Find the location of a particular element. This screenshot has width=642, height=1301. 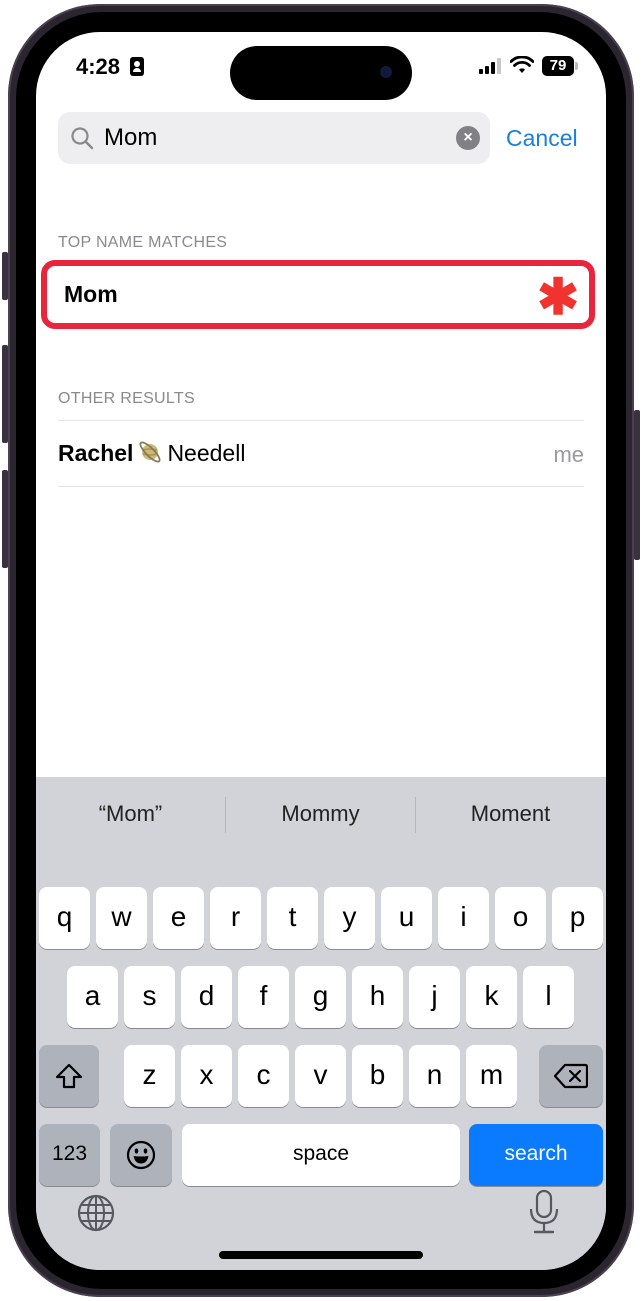

contact-card-icon is located at coordinates (137, 66).